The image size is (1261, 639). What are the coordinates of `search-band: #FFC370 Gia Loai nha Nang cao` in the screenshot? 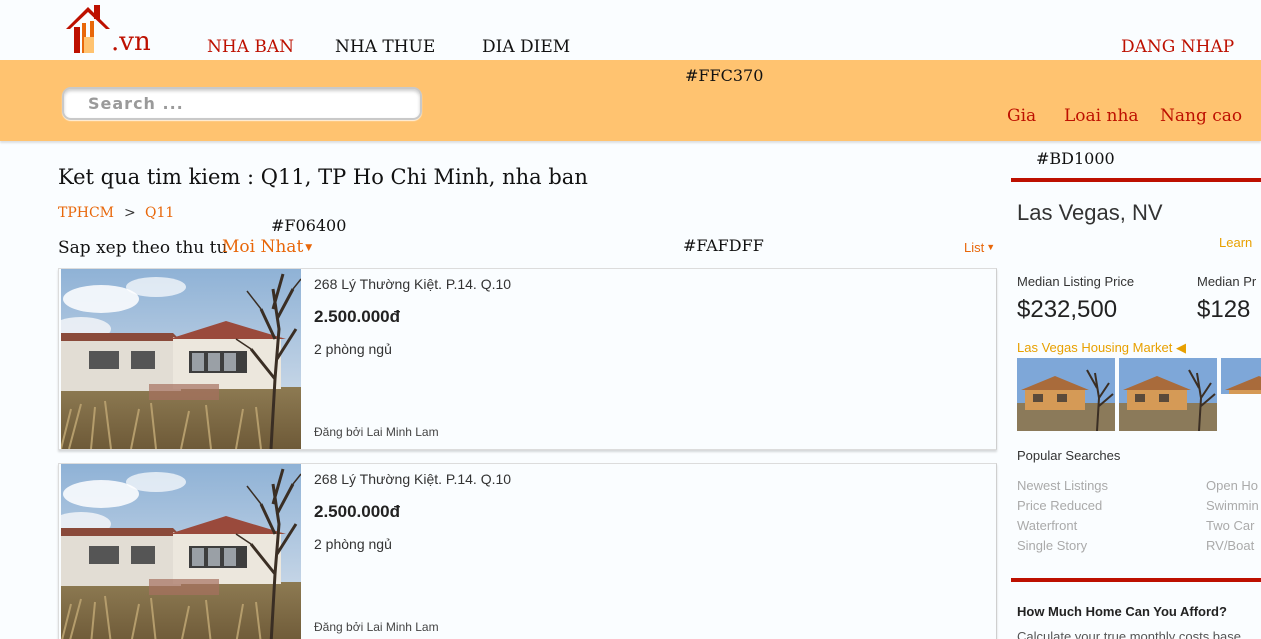 It's located at (630, 100).